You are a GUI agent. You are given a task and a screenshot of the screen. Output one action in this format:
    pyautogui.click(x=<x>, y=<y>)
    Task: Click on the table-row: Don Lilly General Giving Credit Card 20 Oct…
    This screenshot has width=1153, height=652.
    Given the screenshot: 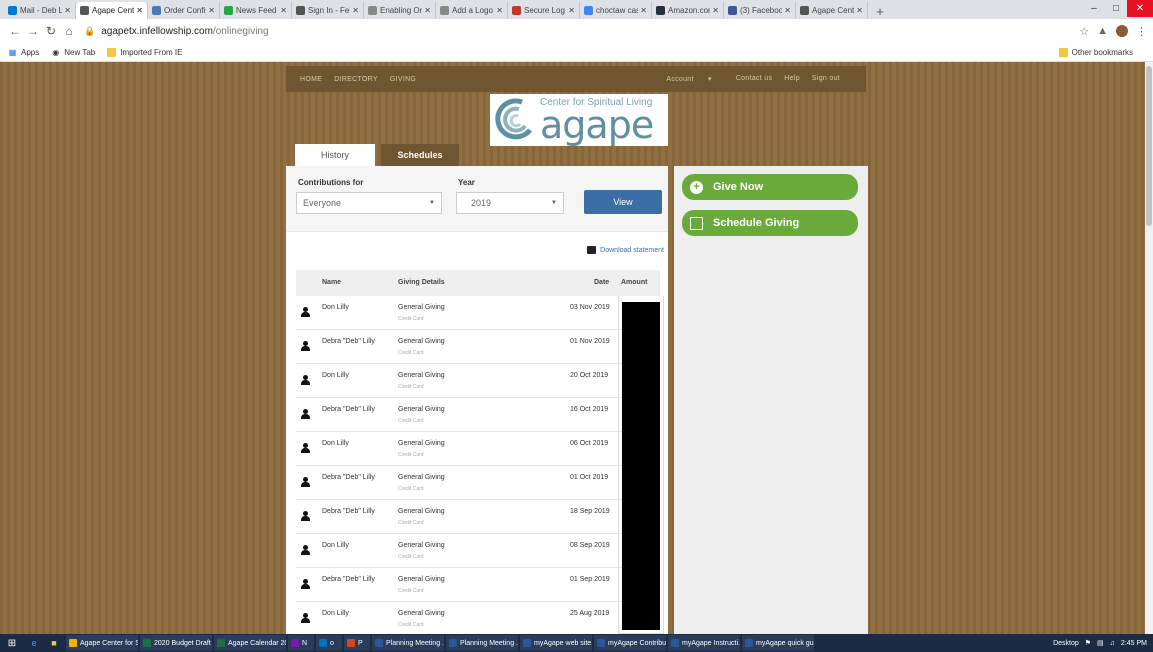 What is the action you would take?
    pyautogui.click(x=478, y=381)
    